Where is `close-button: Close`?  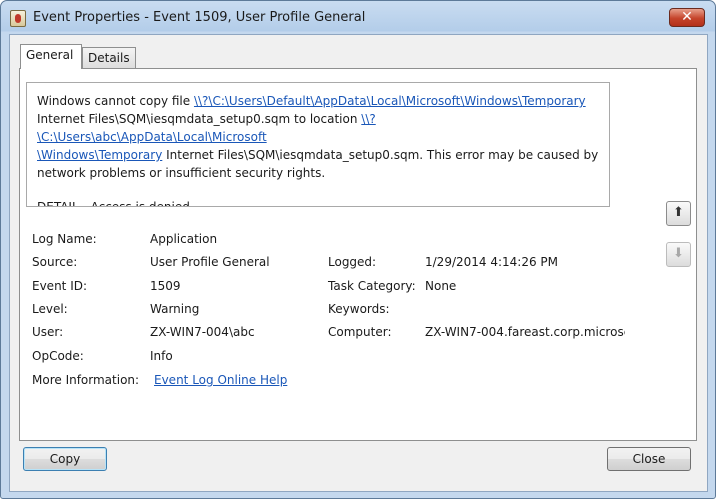 close-button: Close is located at coordinates (649, 459).